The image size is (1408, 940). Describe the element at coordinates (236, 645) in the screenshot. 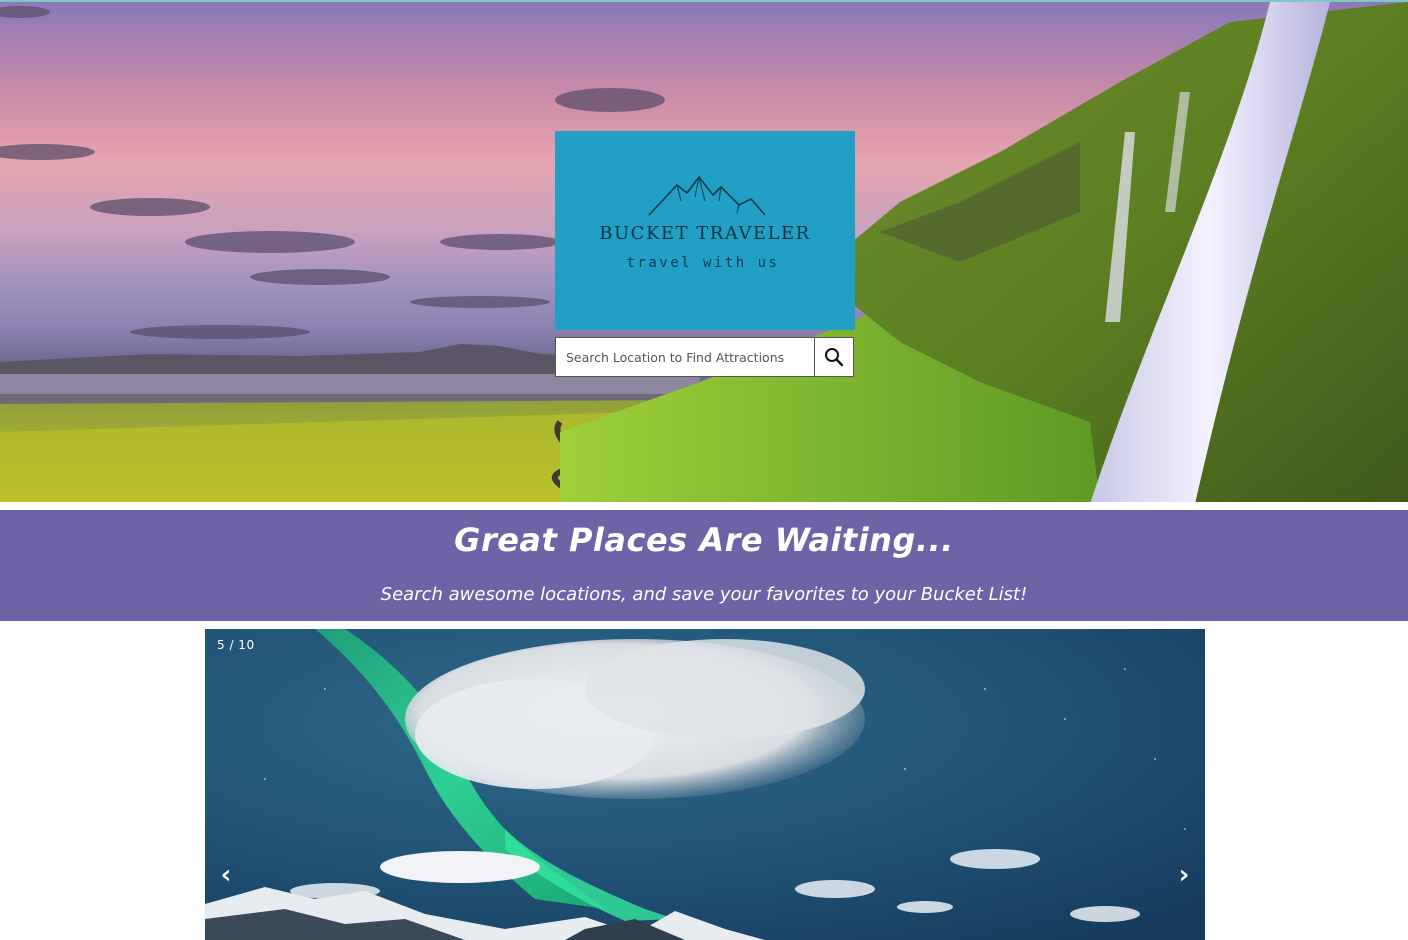

I see `slide-counter: 5 / 10` at that location.